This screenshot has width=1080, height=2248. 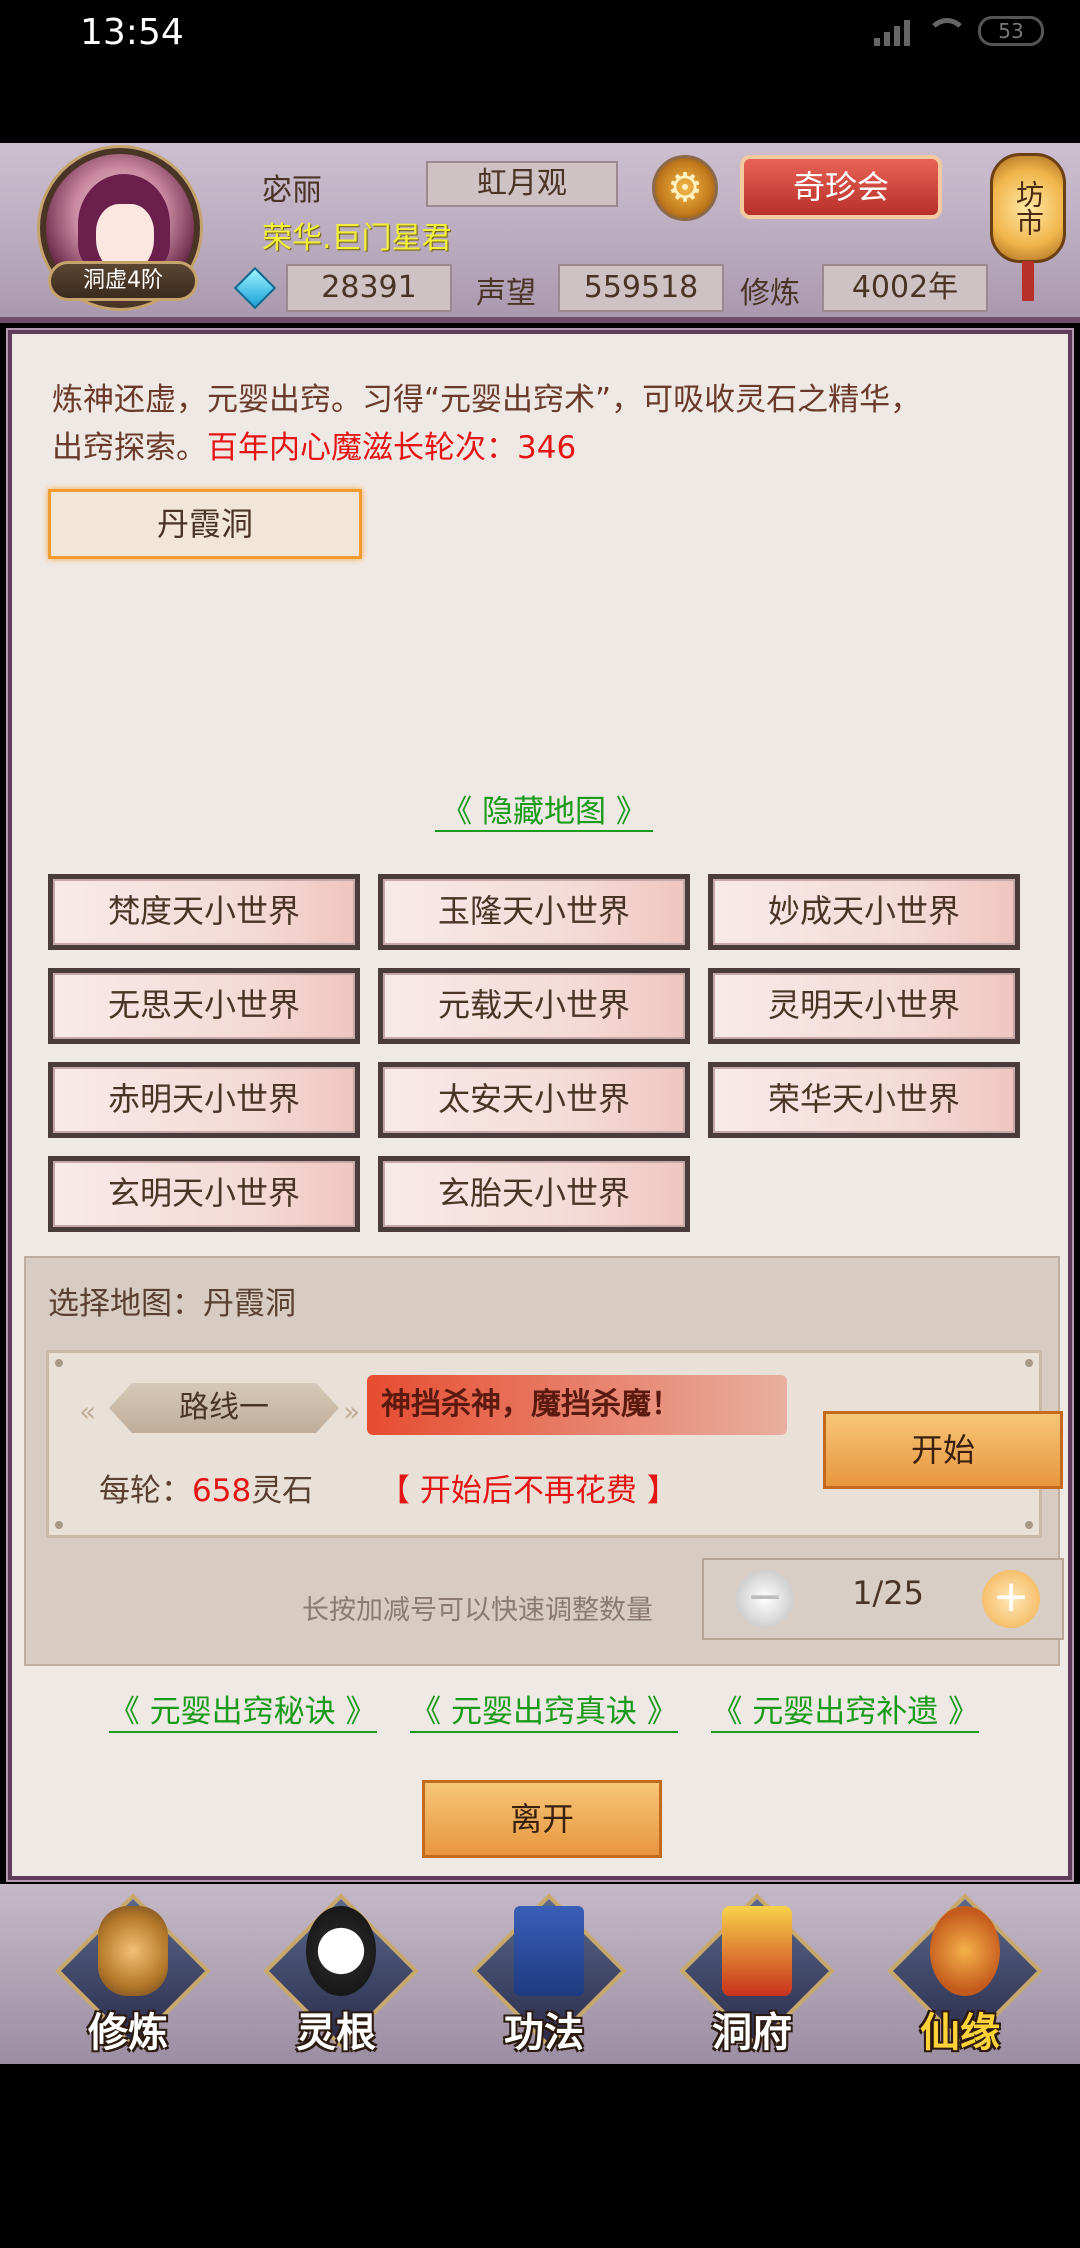 I want to click on realm-badge: 洞虚4阶, so click(x=123, y=281).